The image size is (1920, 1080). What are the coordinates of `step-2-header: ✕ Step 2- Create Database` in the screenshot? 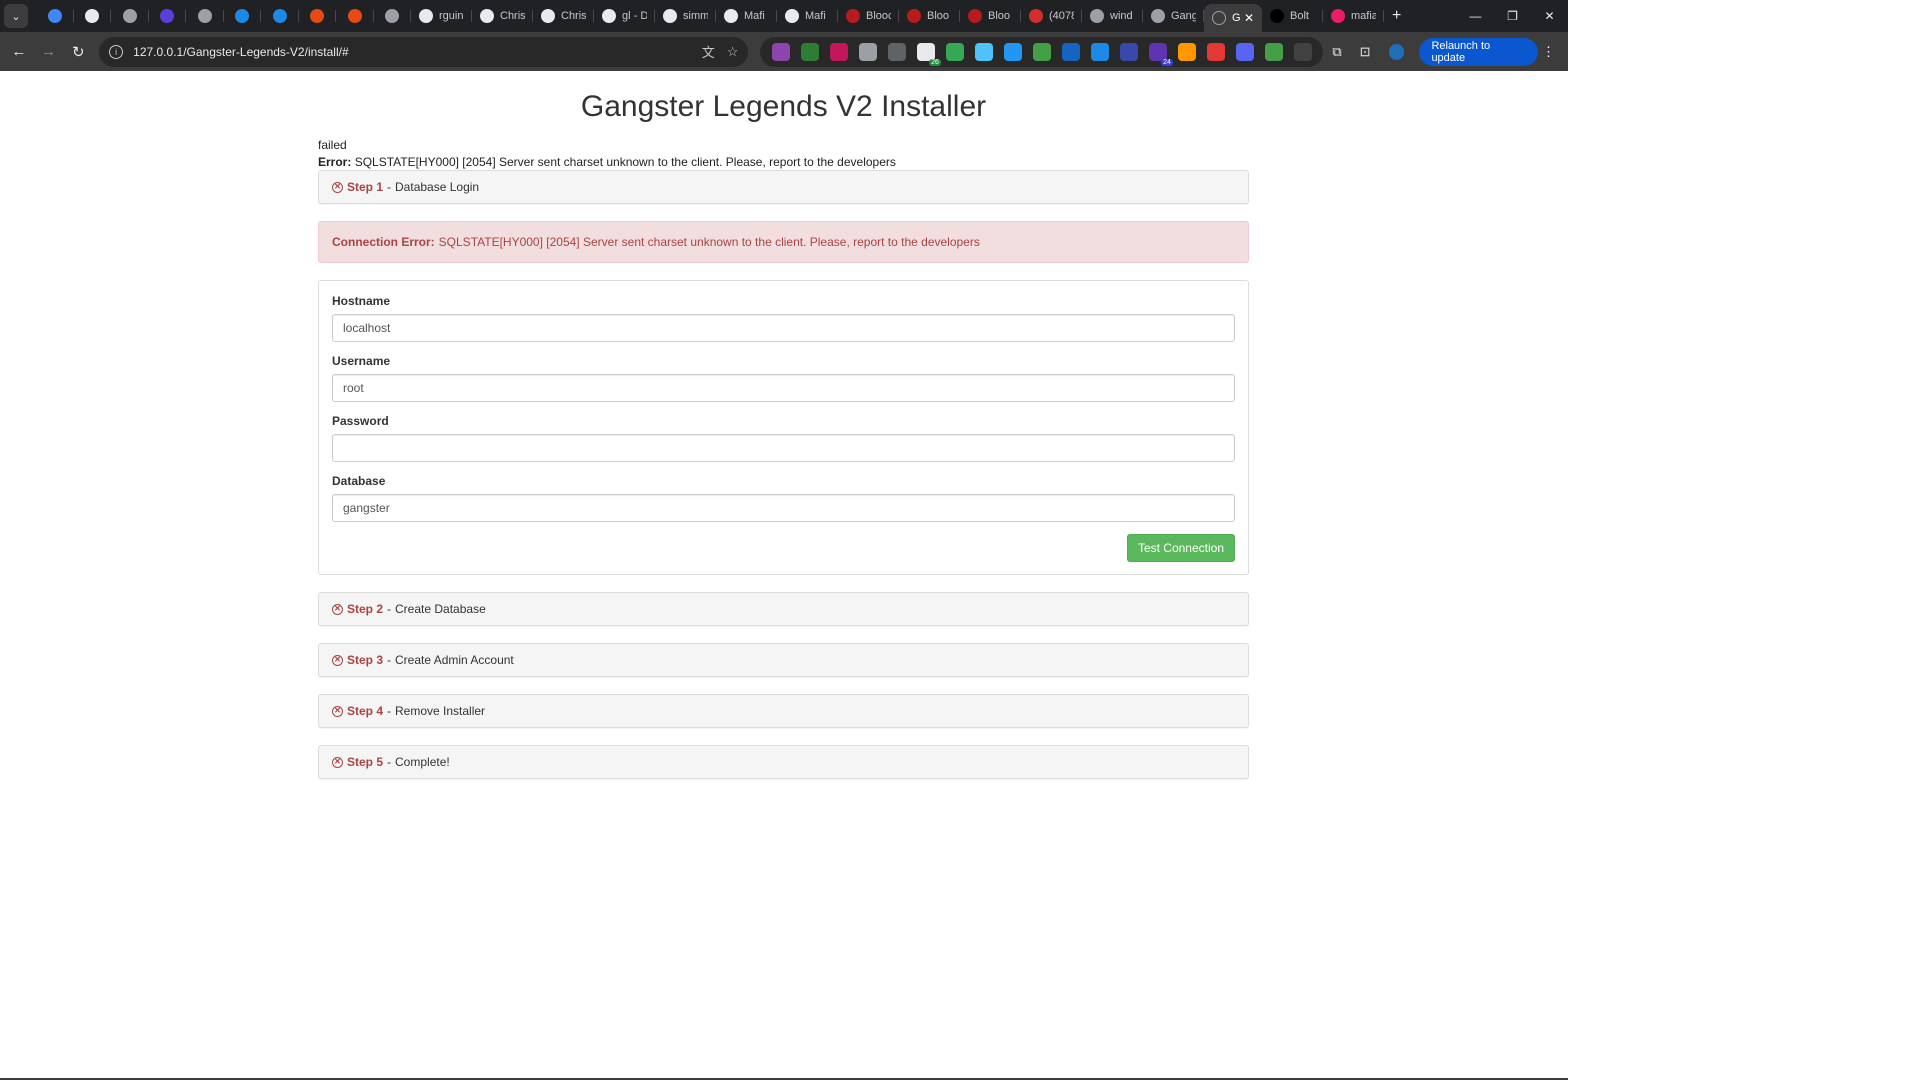 It's located at (783, 609).